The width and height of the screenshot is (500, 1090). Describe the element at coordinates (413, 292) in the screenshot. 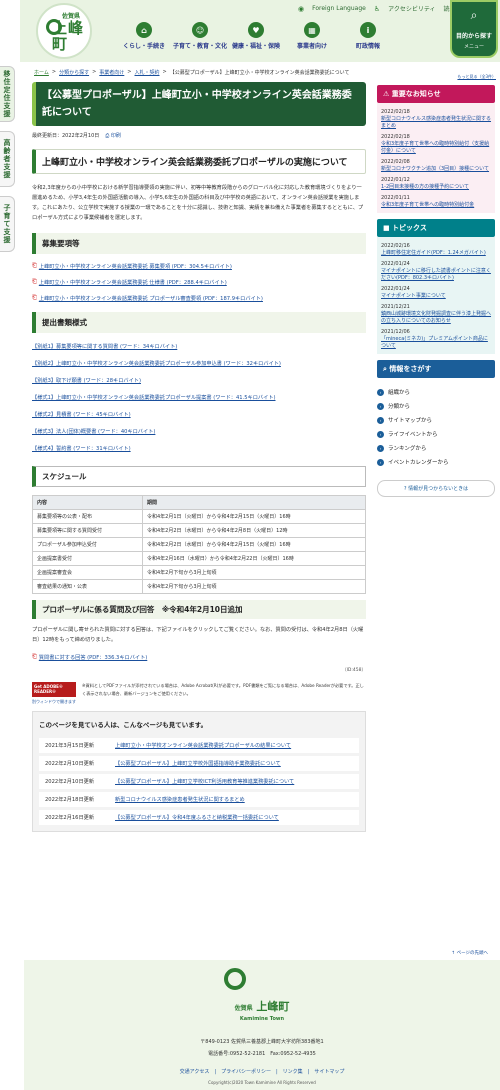

I see `list-item: 2022/01/24 マイナポイント事業について` at that location.